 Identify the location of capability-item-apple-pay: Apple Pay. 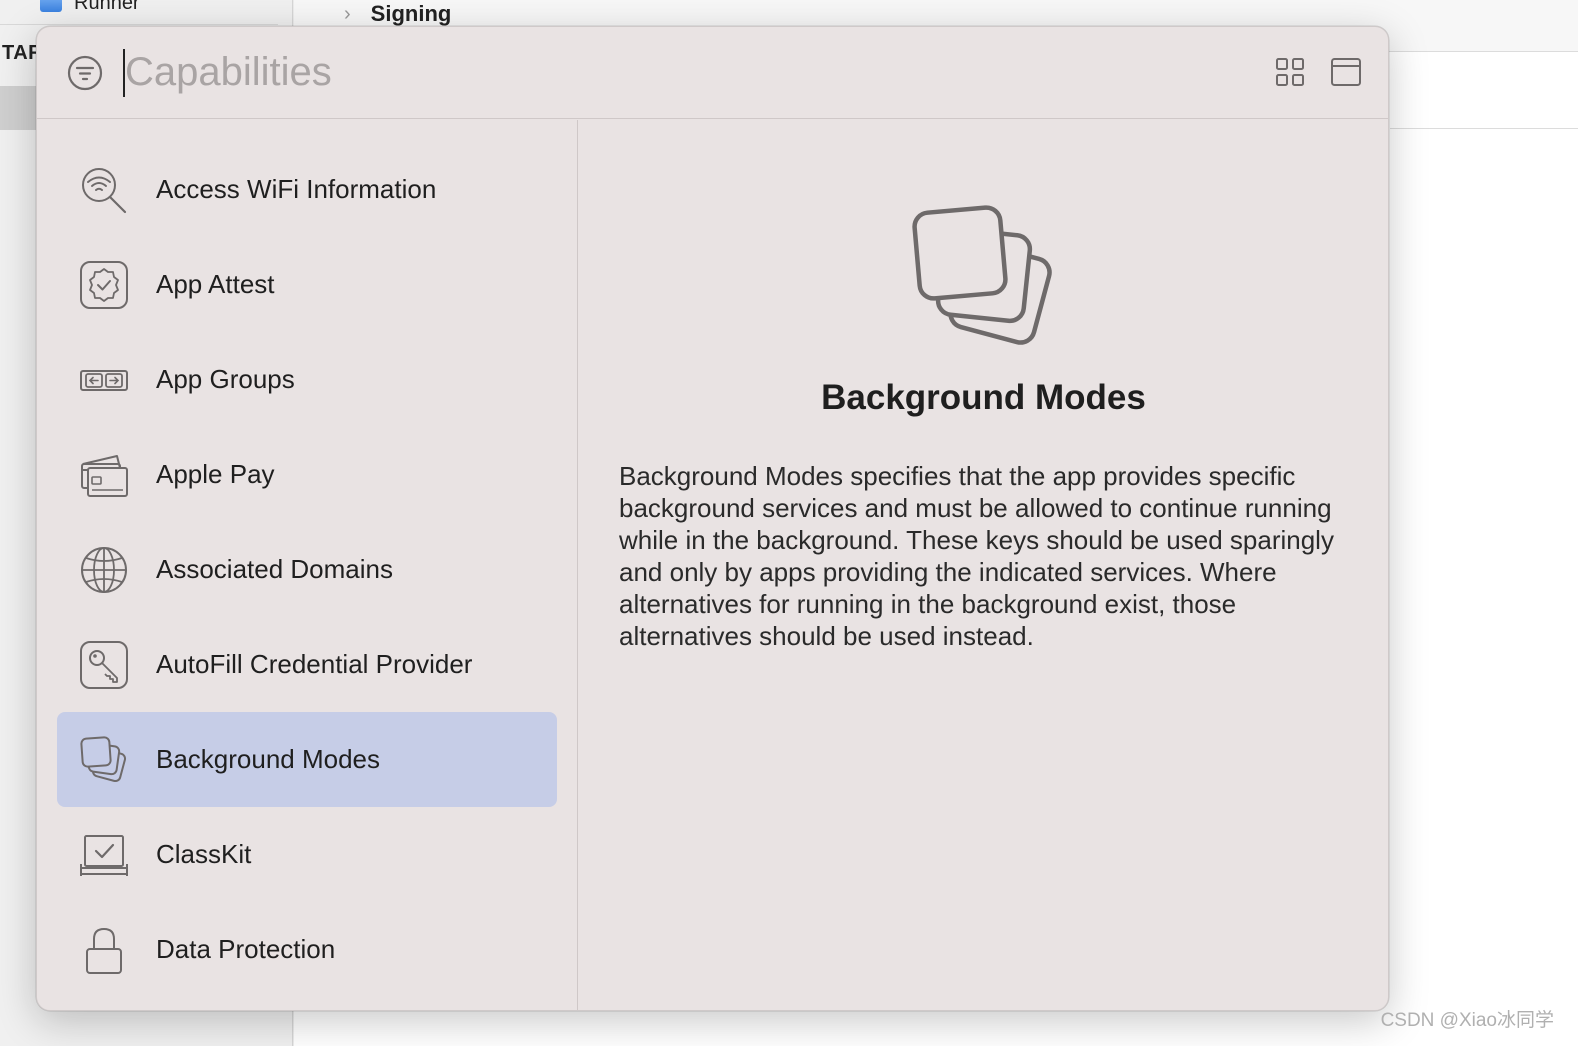
(307, 474).